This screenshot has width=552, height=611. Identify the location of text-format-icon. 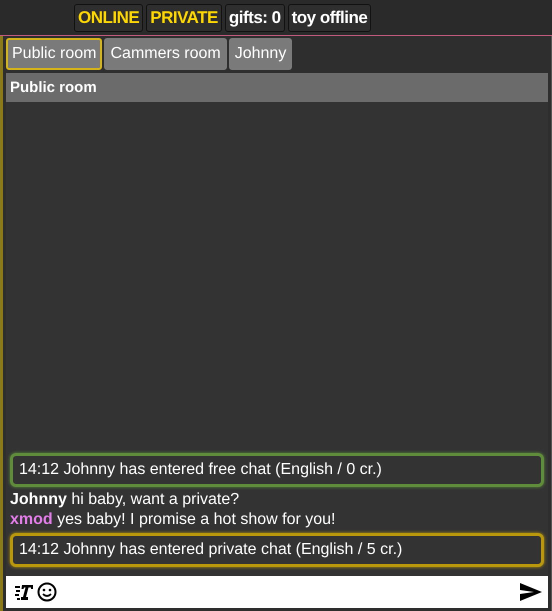
(24, 592).